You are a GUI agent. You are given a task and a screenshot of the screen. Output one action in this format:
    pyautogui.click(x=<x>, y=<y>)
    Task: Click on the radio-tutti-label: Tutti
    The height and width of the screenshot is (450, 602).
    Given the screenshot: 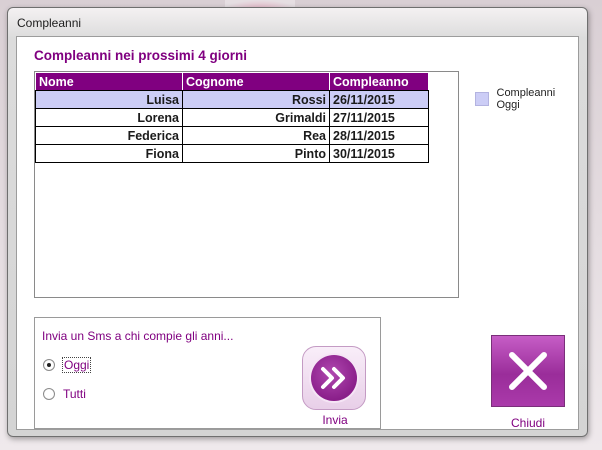 What is the action you would take?
    pyautogui.click(x=74, y=394)
    